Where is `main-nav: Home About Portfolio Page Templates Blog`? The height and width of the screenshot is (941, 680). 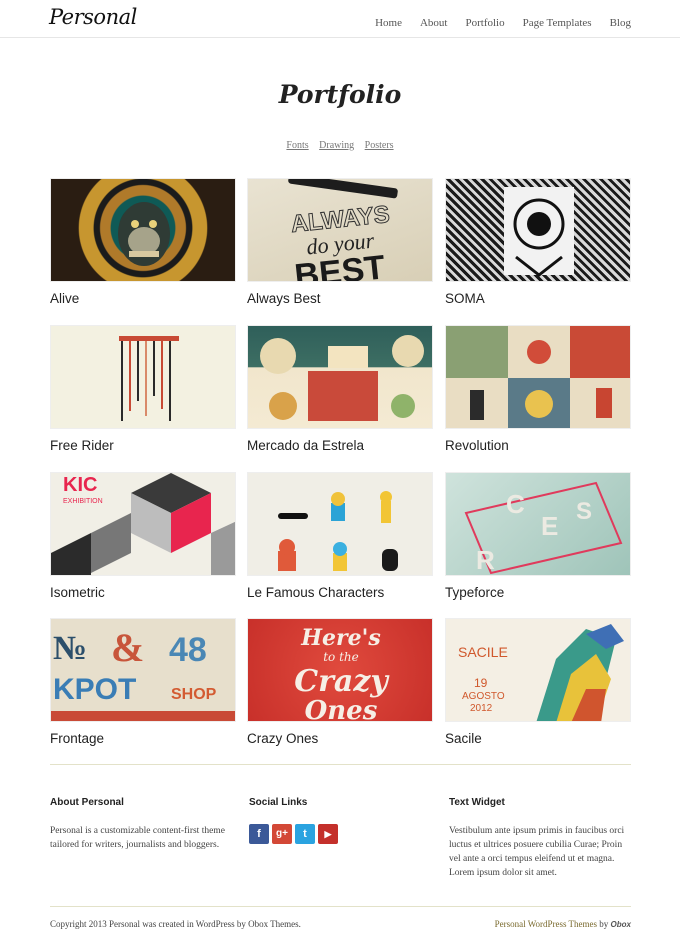
main-nav: Home About Portfolio Page Templates Blog is located at coordinates (494, 23).